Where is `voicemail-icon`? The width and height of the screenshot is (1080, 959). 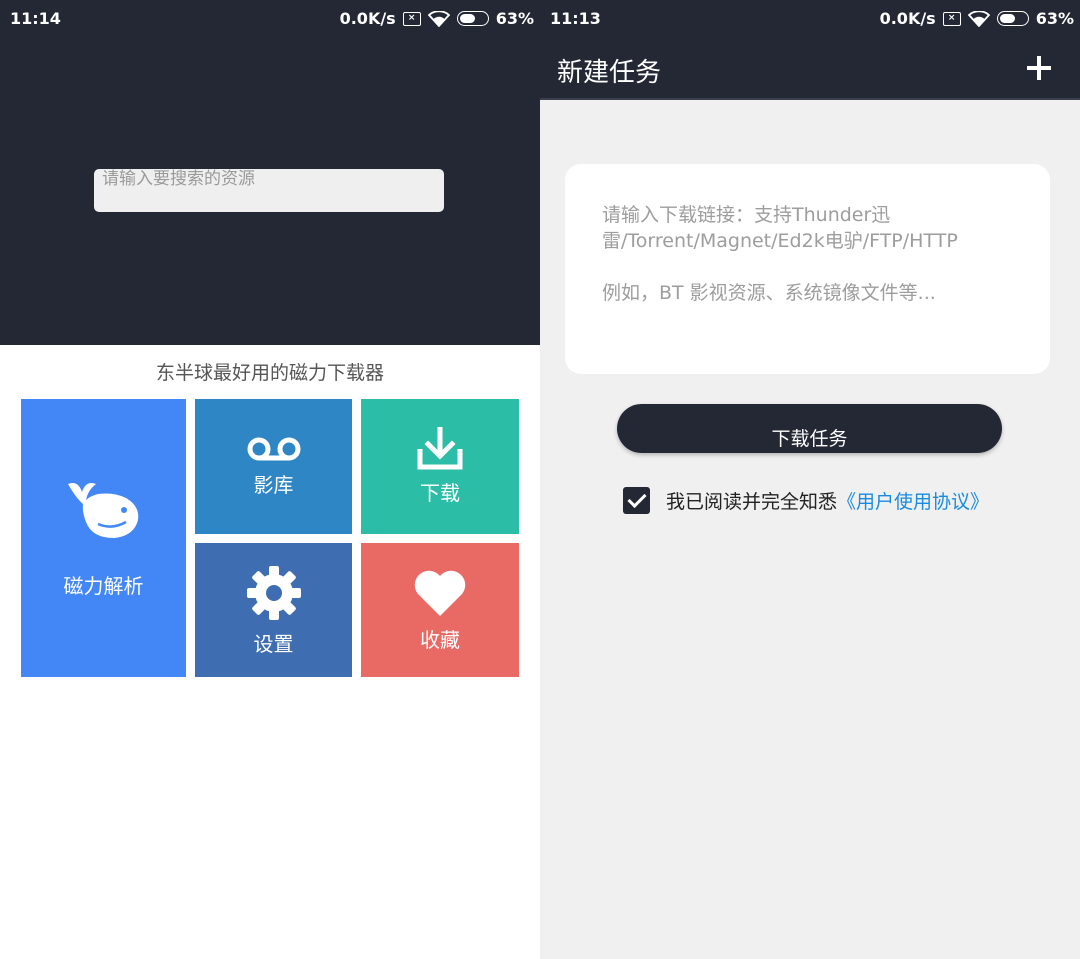 voicemail-icon is located at coordinates (273, 449).